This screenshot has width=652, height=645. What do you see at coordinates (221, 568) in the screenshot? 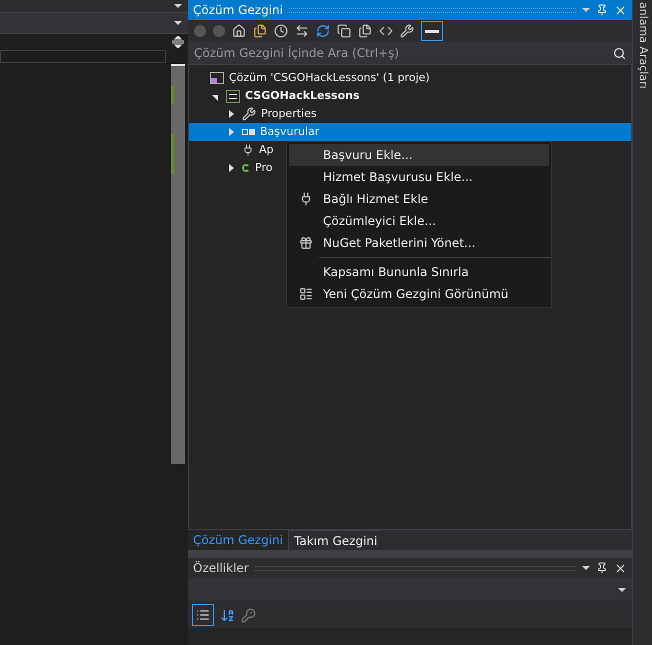
I see `panel-title: Özellikler` at bounding box center [221, 568].